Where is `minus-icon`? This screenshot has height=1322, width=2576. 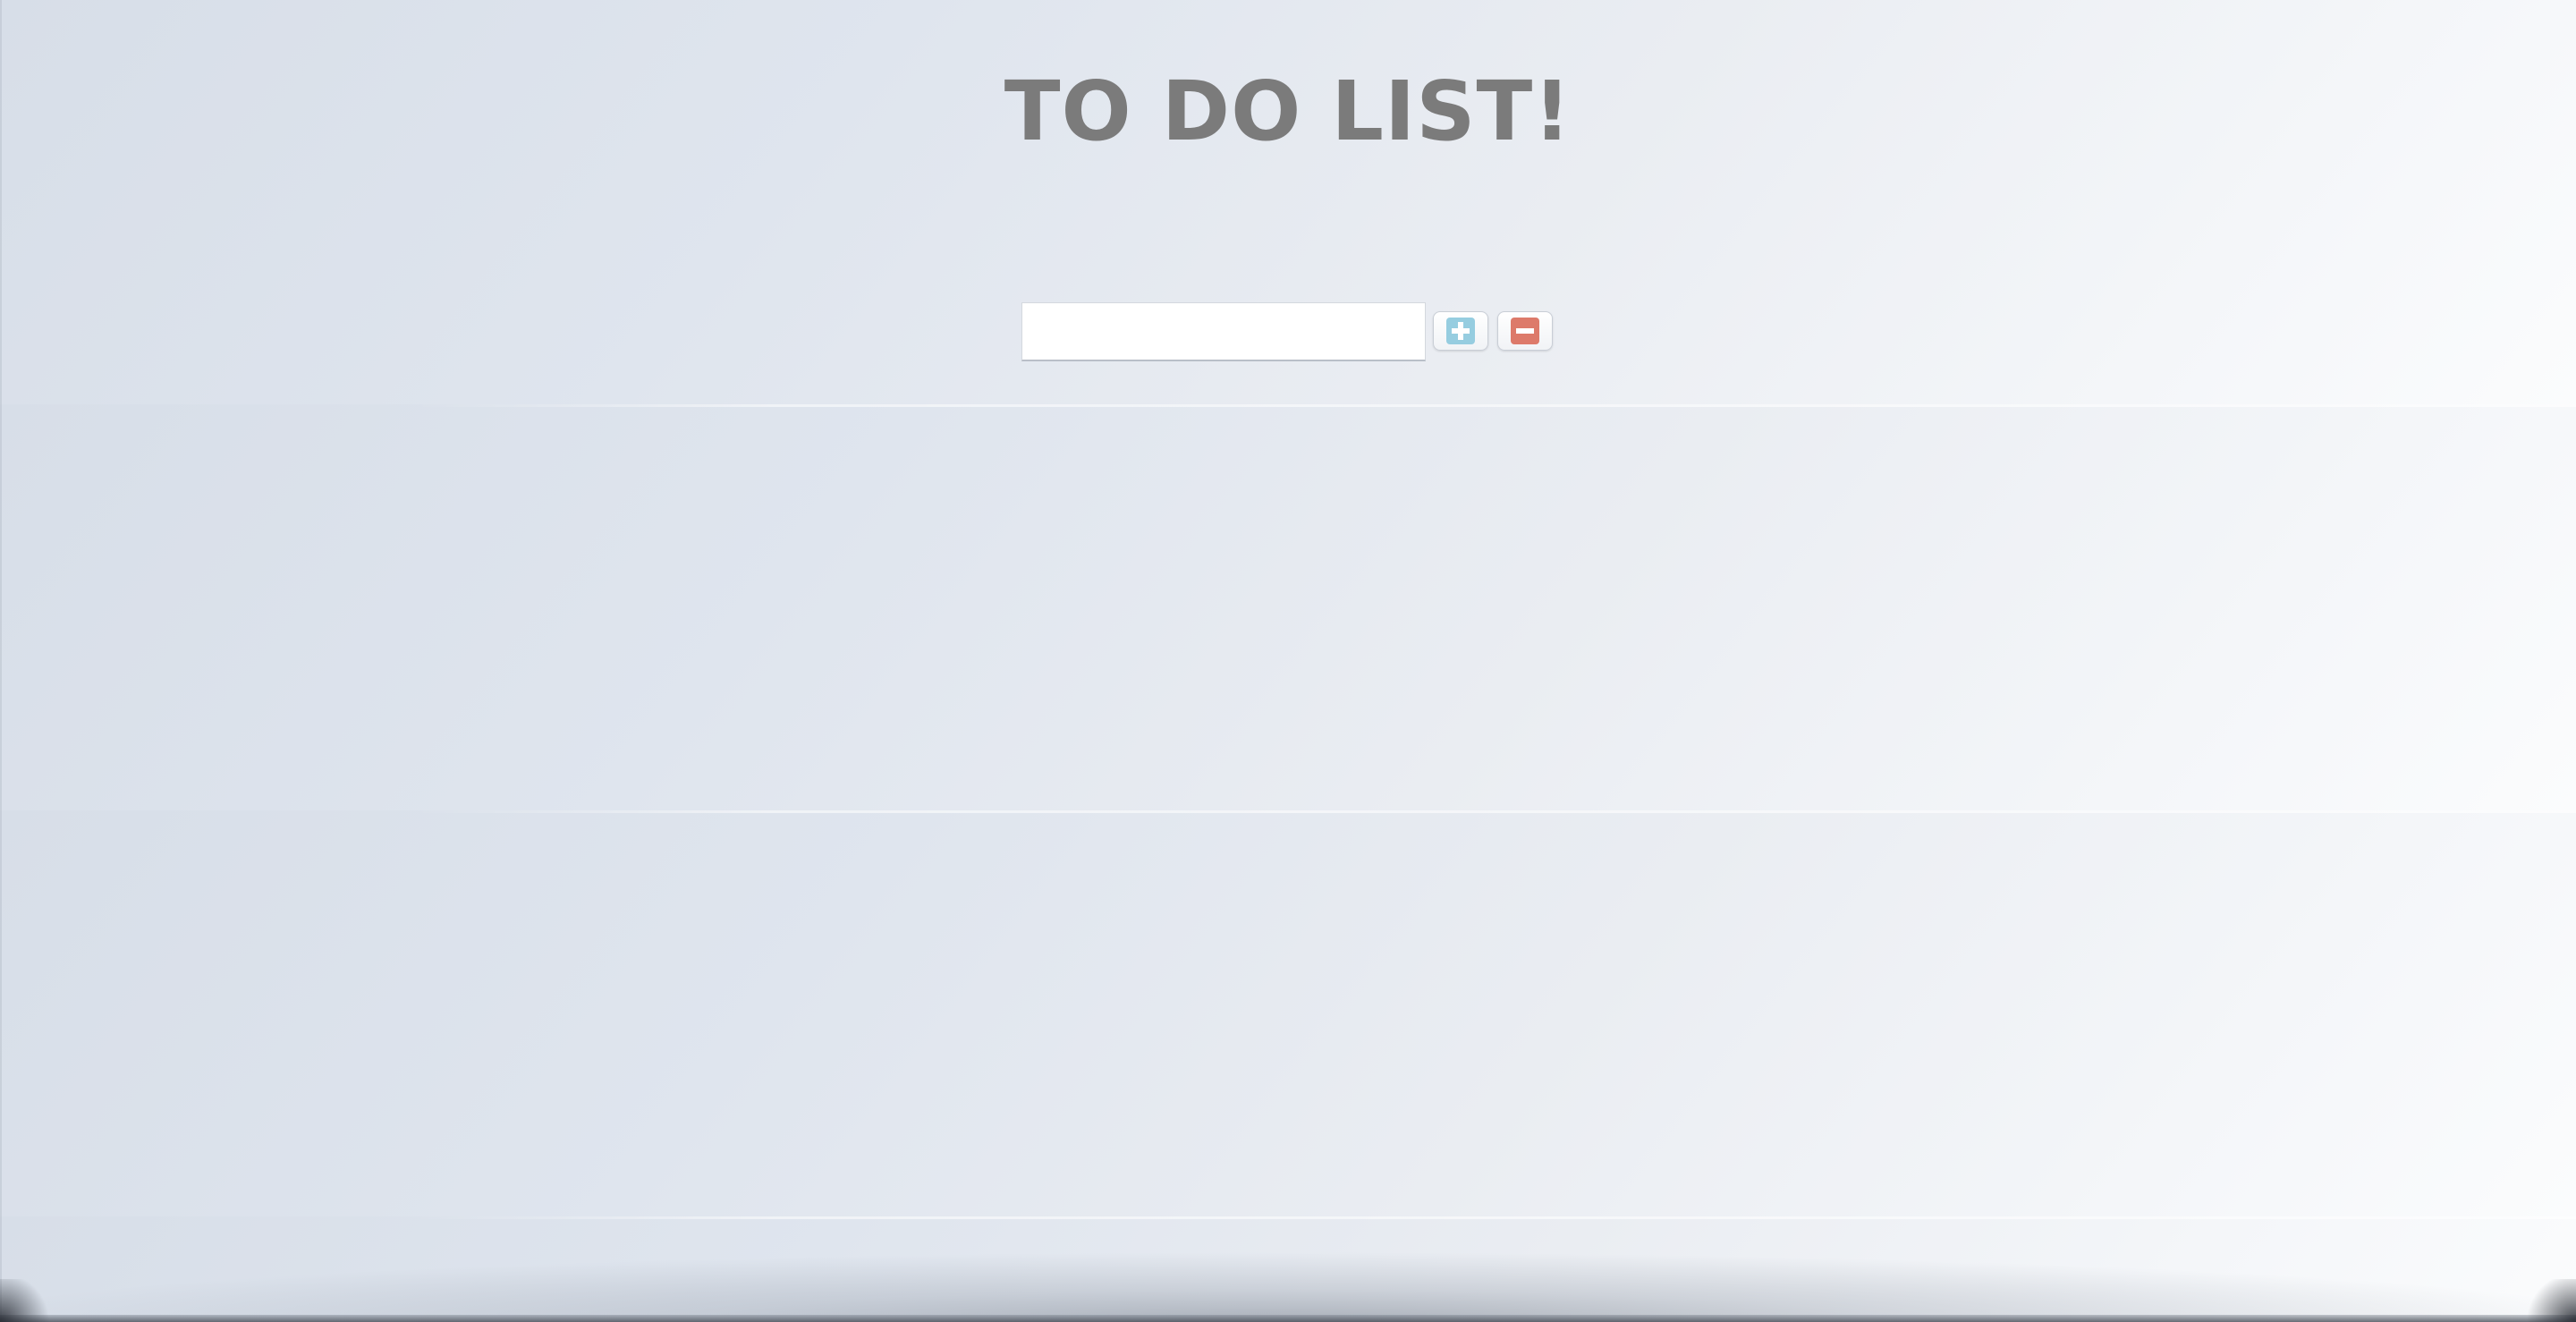 minus-icon is located at coordinates (1525, 331).